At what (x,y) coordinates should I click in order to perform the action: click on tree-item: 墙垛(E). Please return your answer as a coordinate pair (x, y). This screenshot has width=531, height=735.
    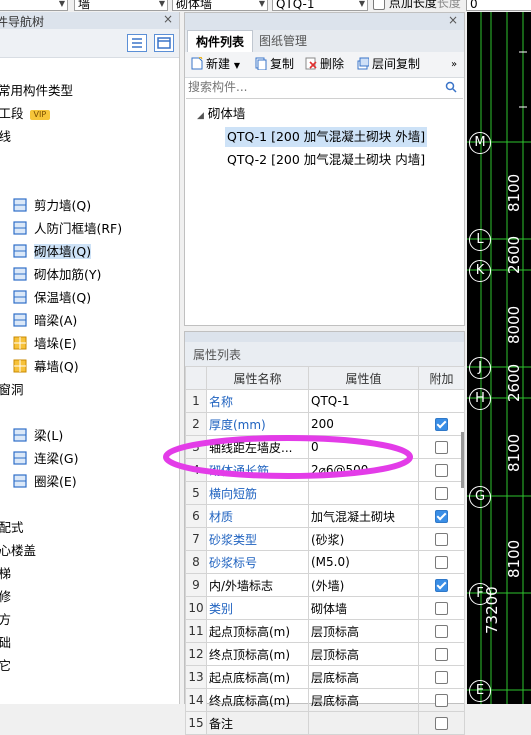
    Looking at the image, I should click on (44, 344).